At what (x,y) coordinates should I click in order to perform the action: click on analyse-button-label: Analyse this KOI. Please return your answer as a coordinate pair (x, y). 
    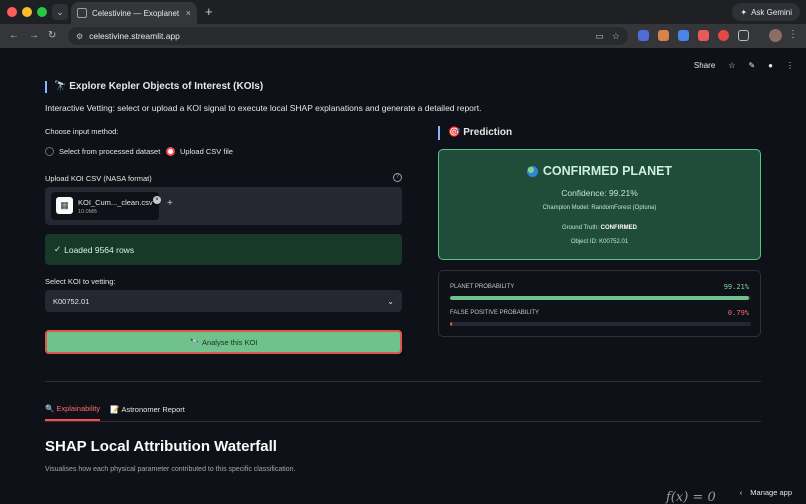
    Looking at the image, I should click on (229, 342).